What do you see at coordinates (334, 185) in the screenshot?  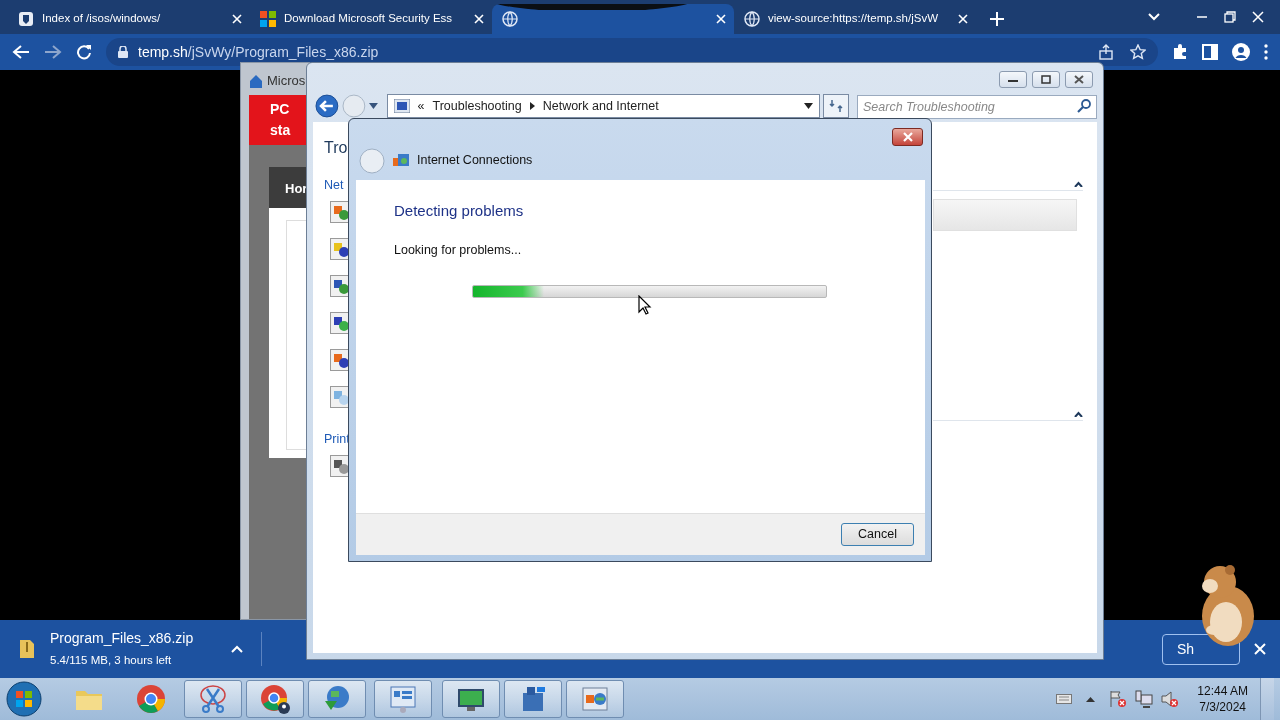 I see `section-heading: Net` at bounding box center [334, 185].